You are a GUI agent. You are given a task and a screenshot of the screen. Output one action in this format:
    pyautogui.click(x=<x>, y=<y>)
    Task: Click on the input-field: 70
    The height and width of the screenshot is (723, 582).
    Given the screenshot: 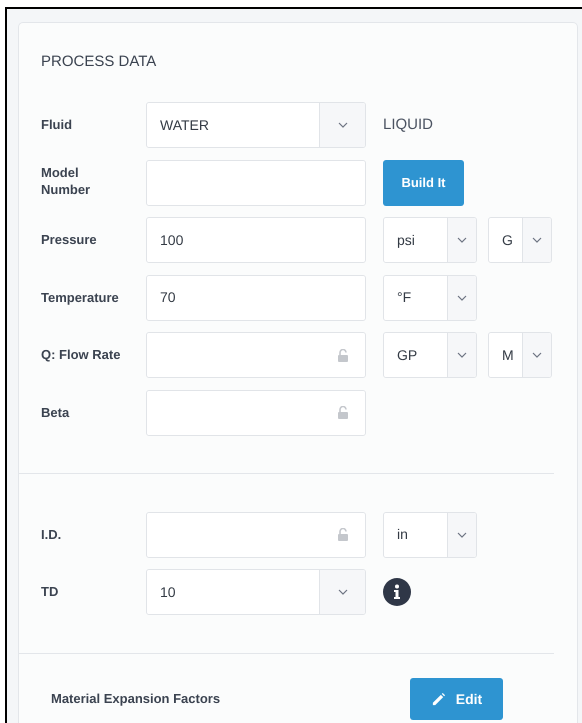 What is the action you would take?
    pyautogui.click(x=256, y=297)
    